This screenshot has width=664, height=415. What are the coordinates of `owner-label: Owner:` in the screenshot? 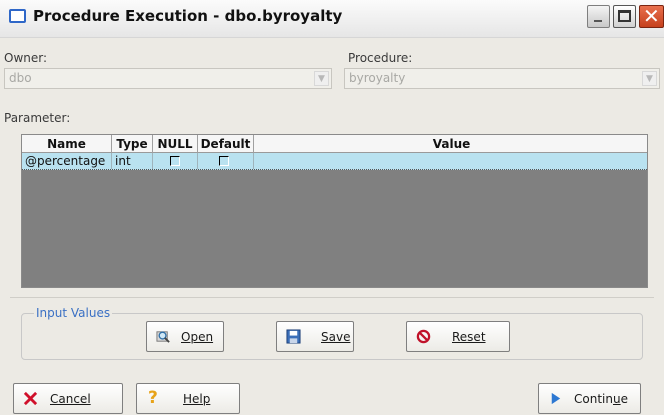 It's located at (26, 58).